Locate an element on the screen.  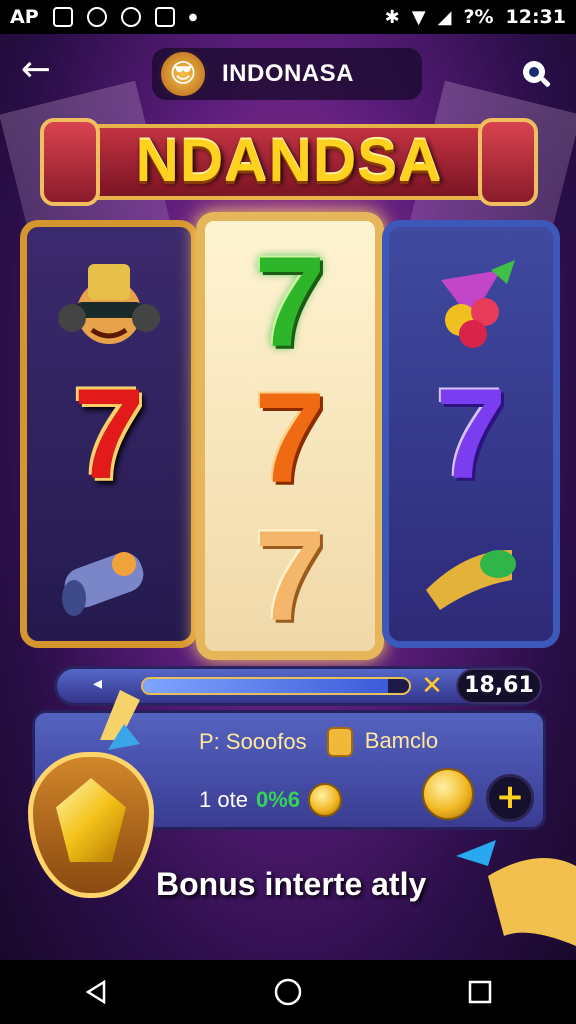
nav-back-button is located at coordinates (96, 992).